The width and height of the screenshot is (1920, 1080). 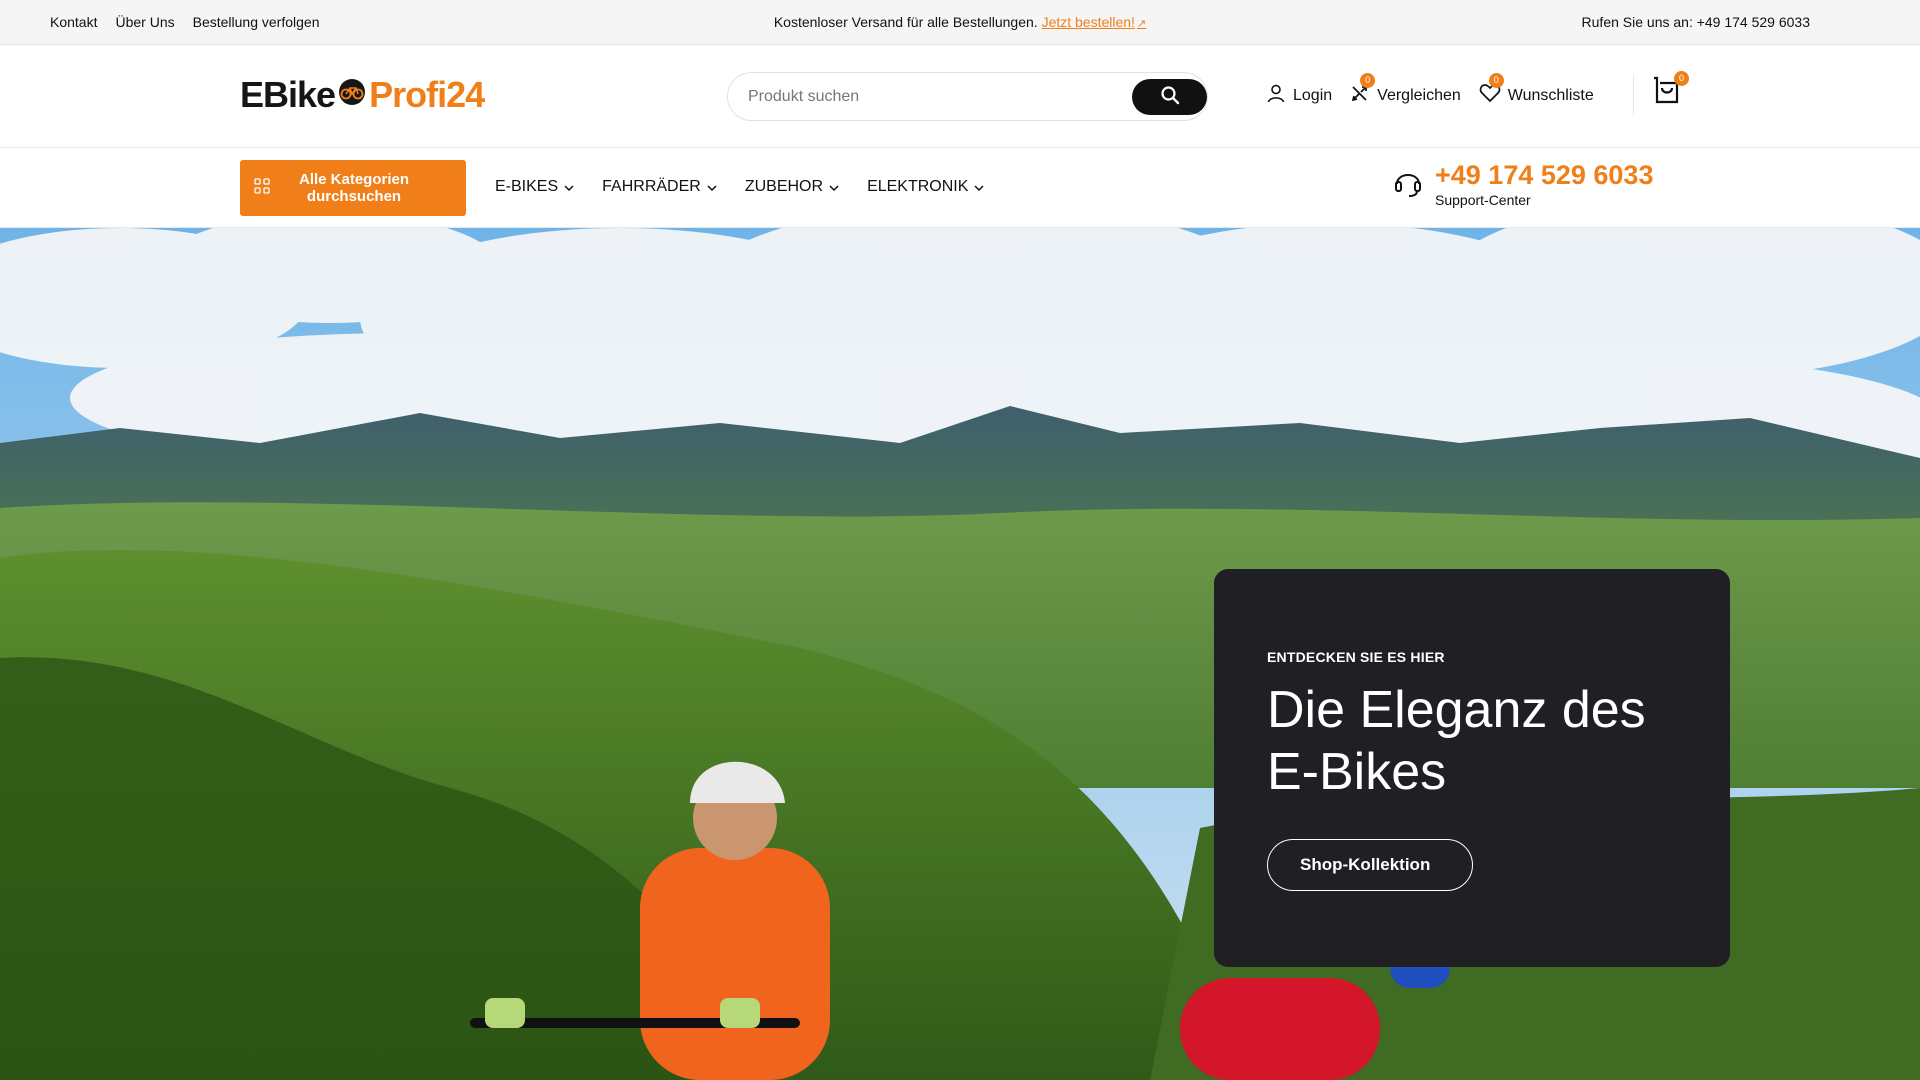 What do you see at coordinates (1496, 80) in the screenshot?
I see `wishlist-count-badge: 0` at bounding box center [1496, 80].